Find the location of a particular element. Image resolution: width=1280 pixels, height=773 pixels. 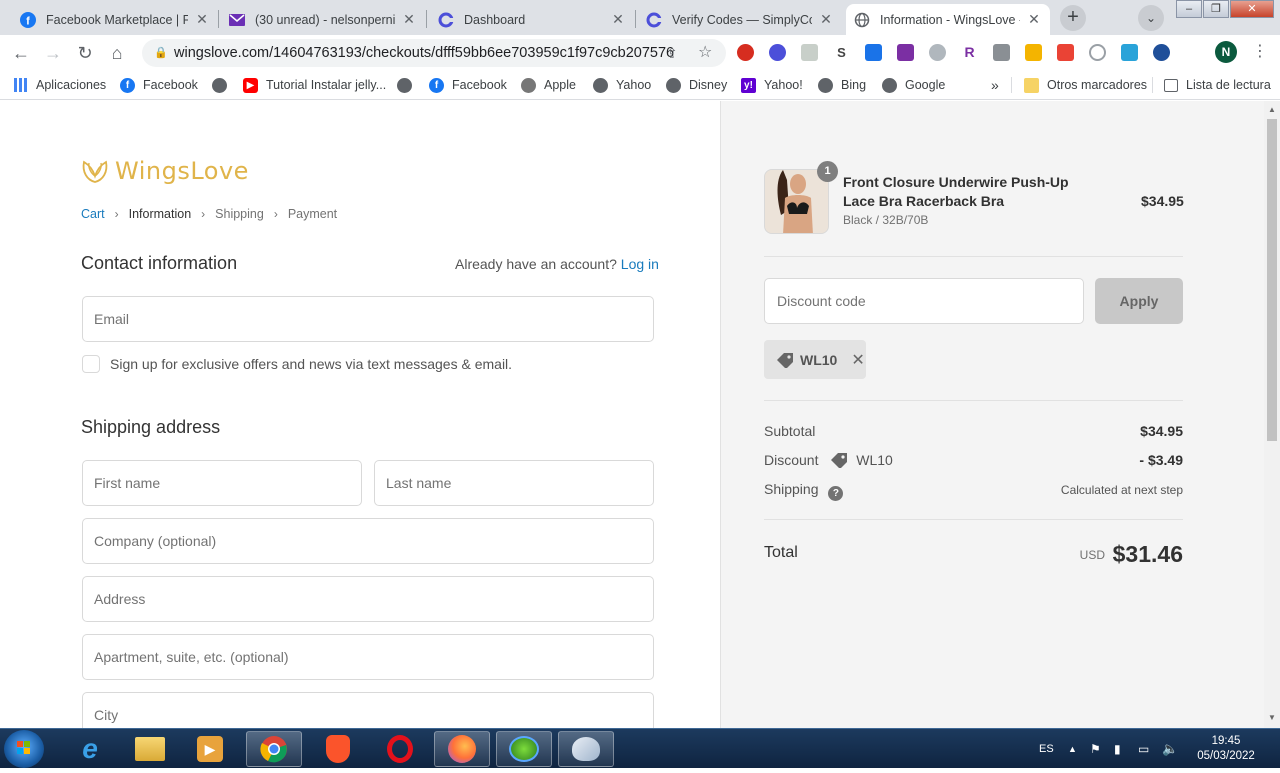

brave-icon is located at coordinates (338, 749).